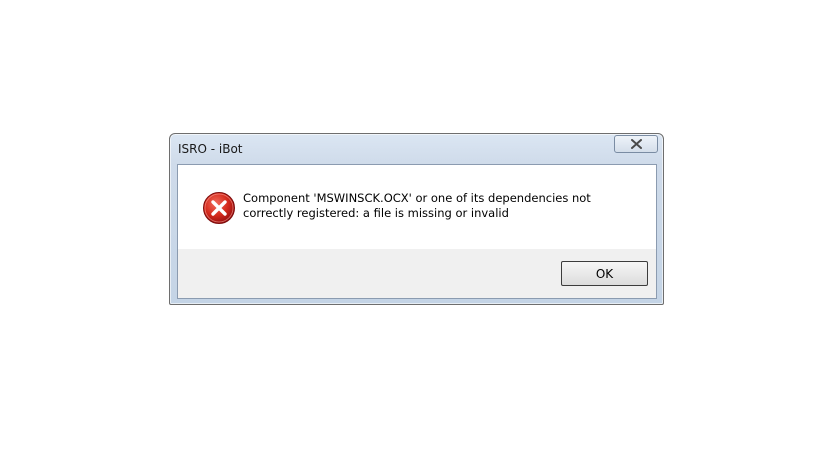 The width and height of the screenshot is (819, 460). I want to click on ok-button: OK, so click(604, 273).